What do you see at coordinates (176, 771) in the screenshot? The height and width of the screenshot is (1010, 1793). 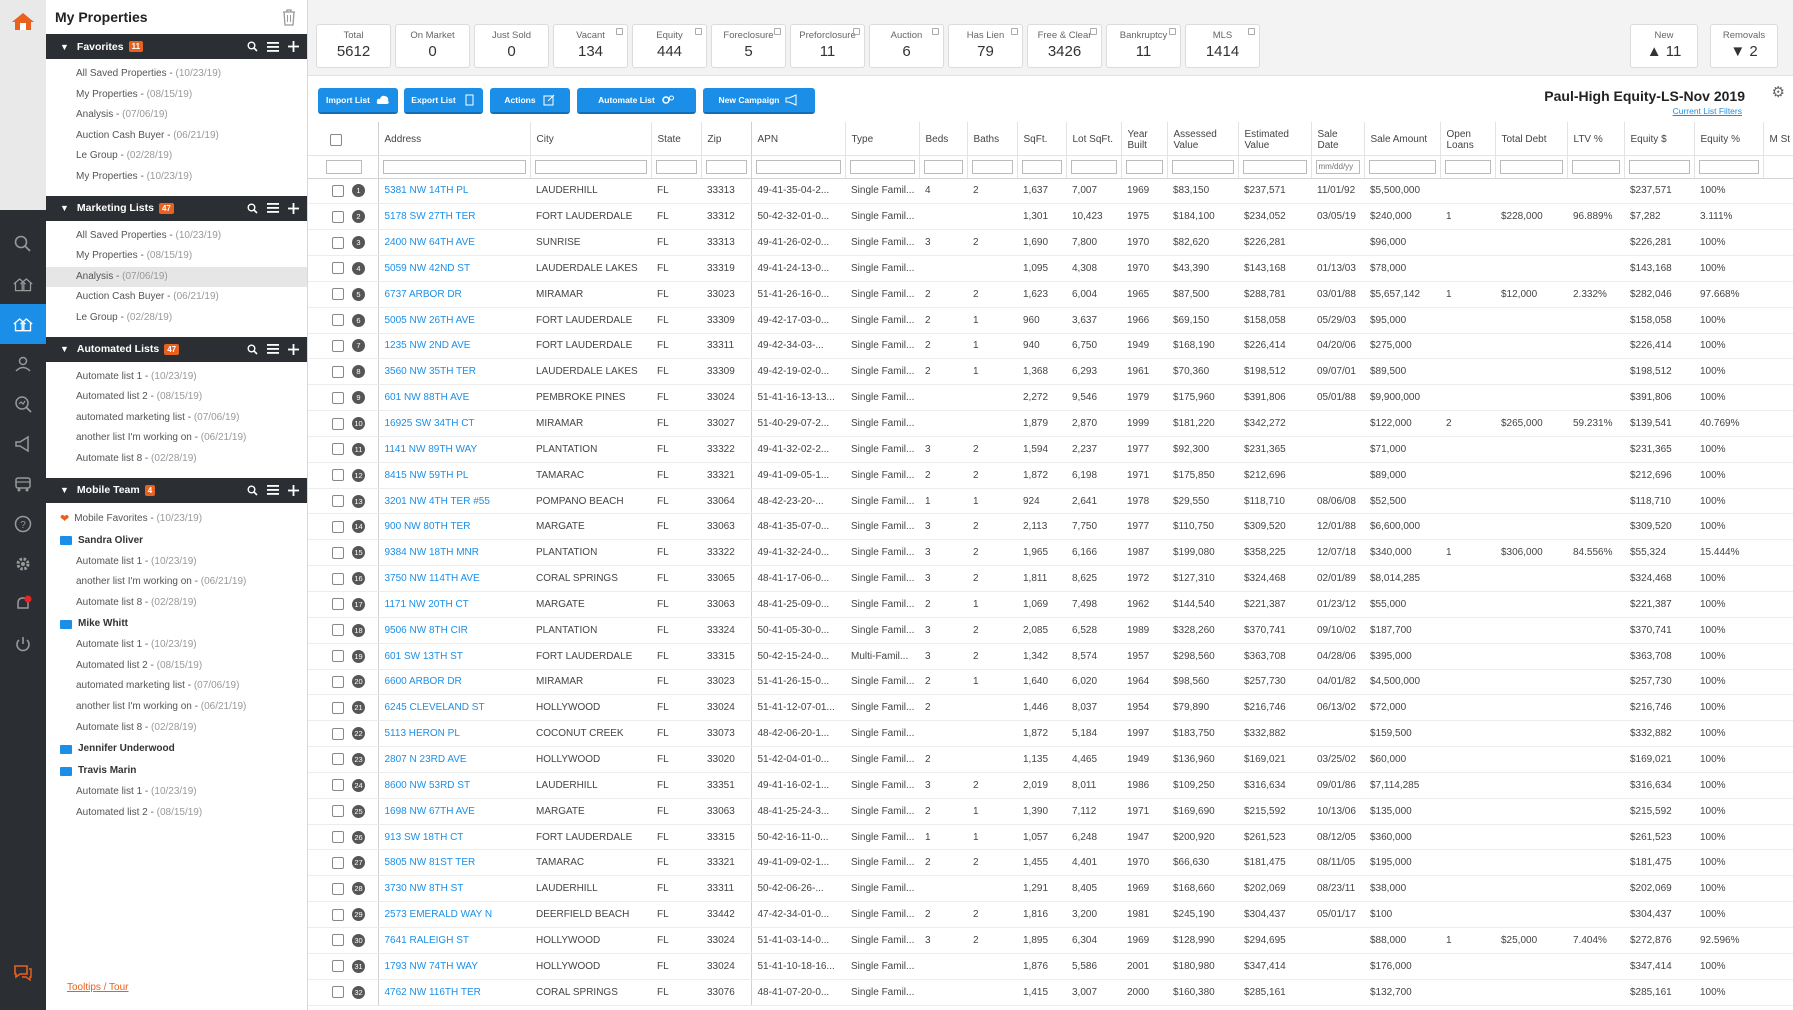 I see `team-member-folder: Travis Marin` at bounding box center [176, 771].